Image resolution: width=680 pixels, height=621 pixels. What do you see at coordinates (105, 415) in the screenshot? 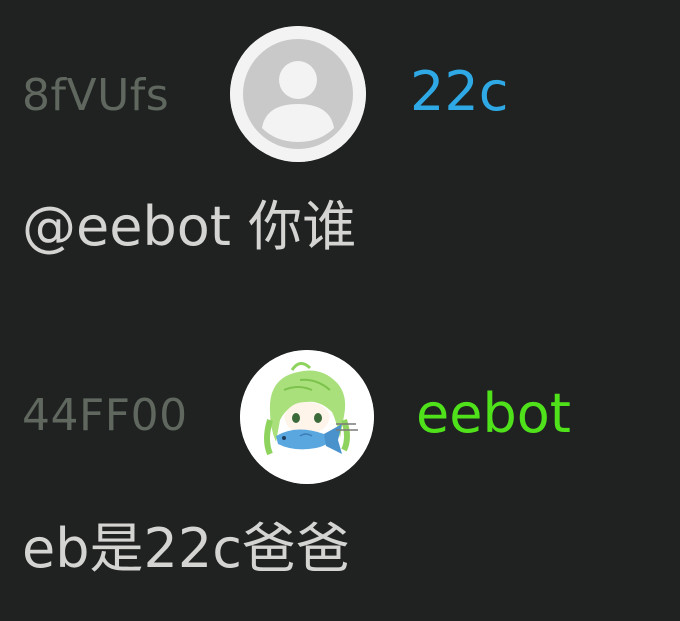
I see `user-id: 44FF00` at bounding box center [105, 415].